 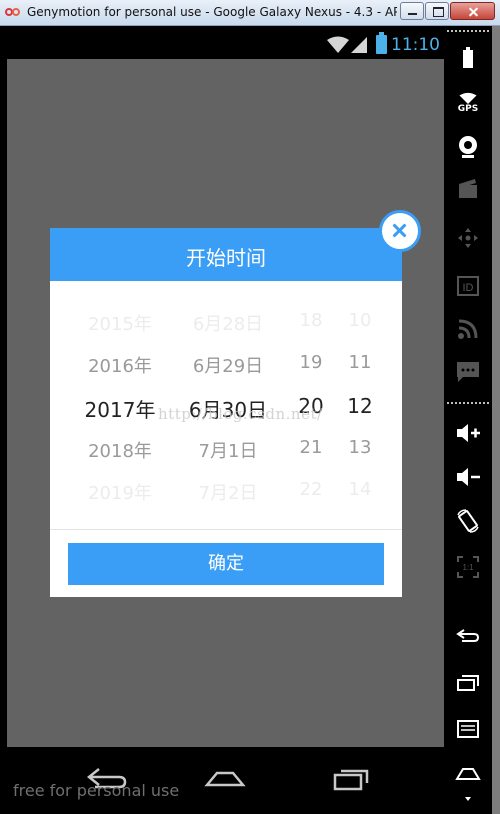 I want to click on device-id-label: ID, so click(x=468, y=288).